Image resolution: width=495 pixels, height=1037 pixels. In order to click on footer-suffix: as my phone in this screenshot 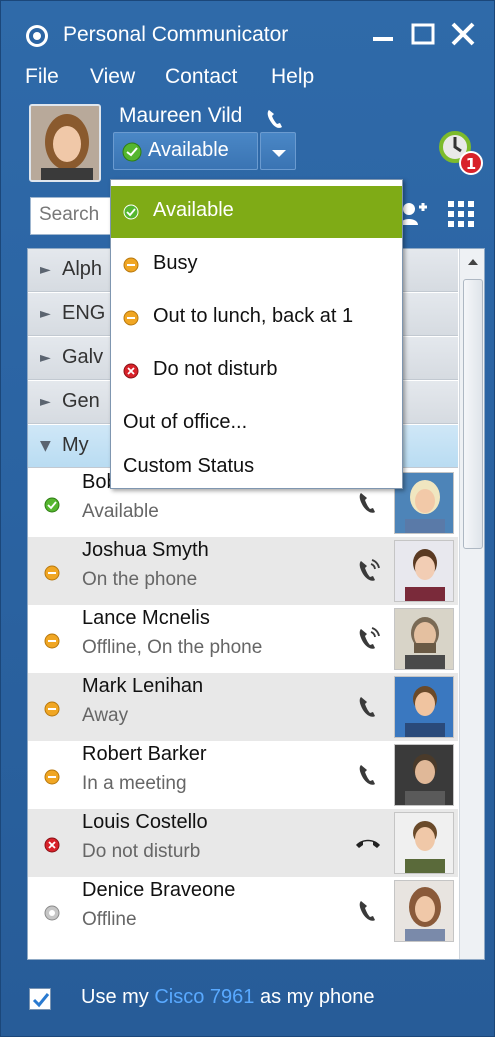, I will do `click(314, 997)`.